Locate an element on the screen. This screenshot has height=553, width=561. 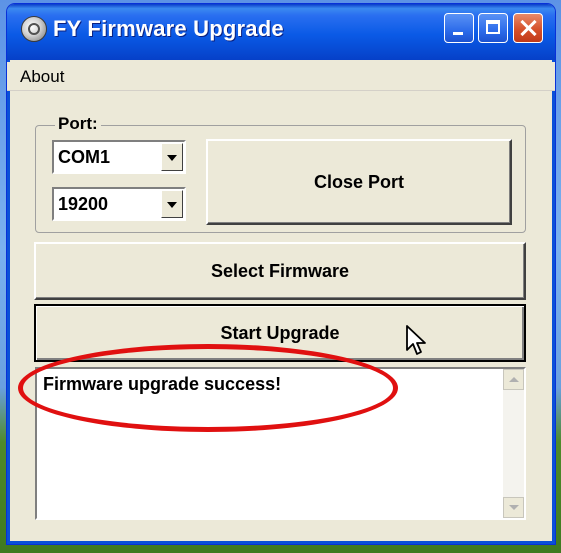
minimize-icon is located at coordinates (459, 28).